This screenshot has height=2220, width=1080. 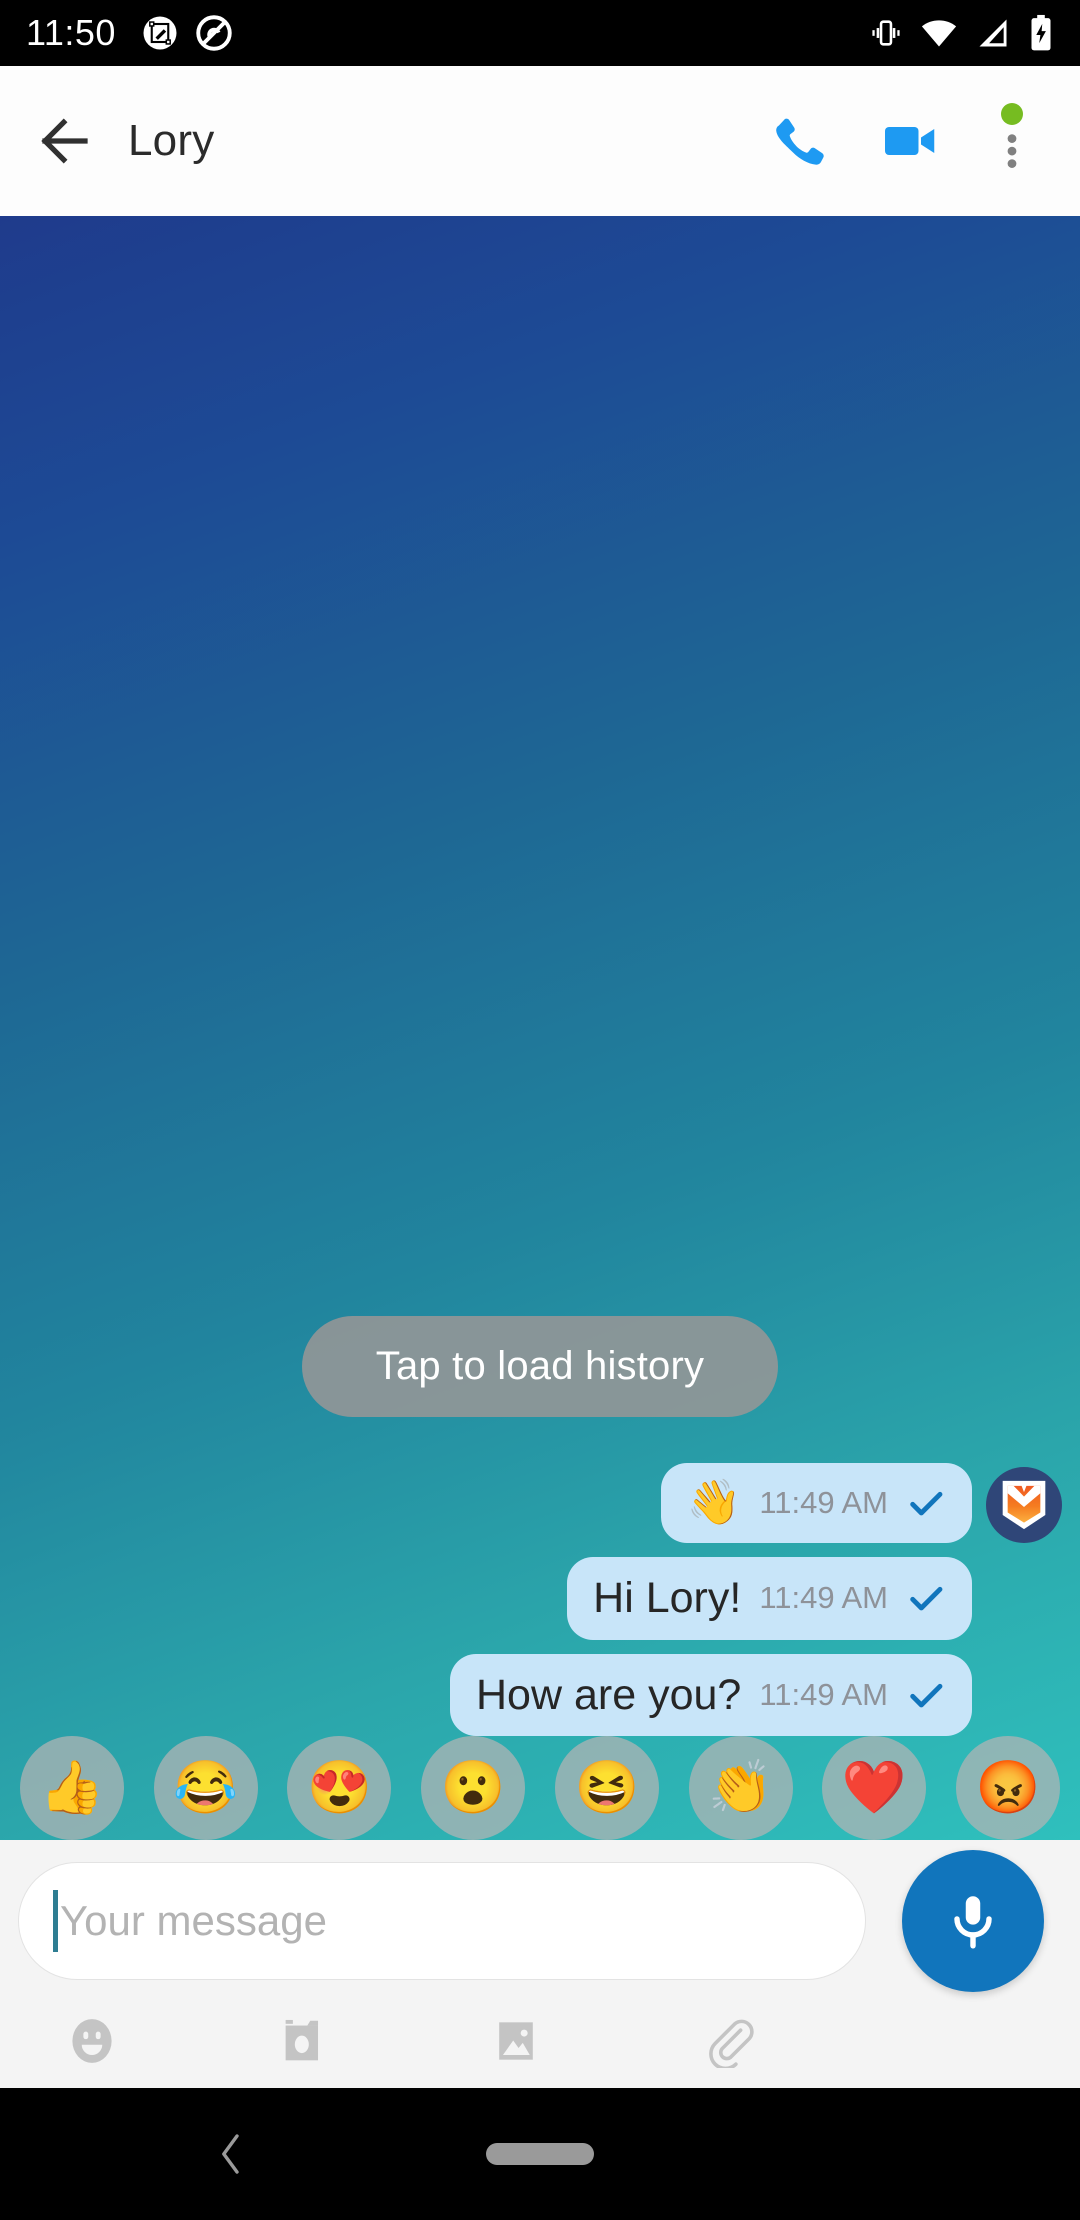 What do you see at coordinates (667, 1598) in the screenshot?
I see `message-text: Hi Lory!` at bounding box center [667, 1598].